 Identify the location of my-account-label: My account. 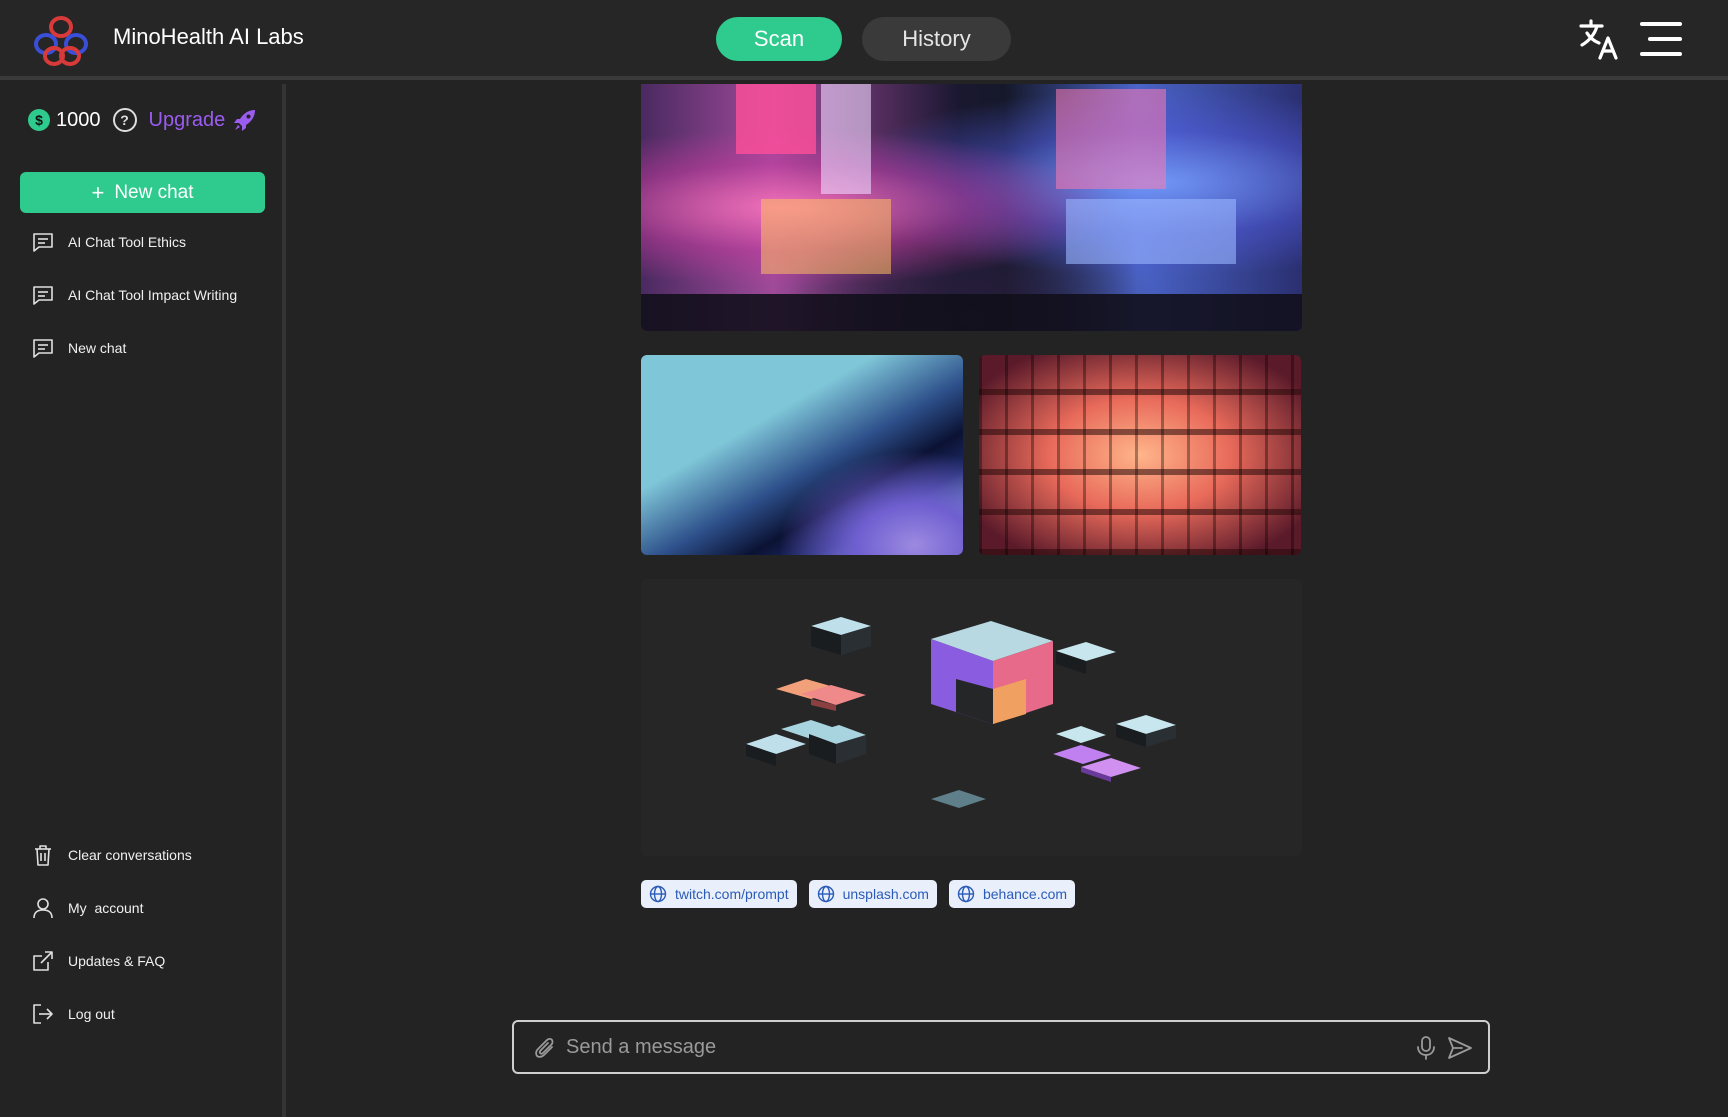
(106, 908).